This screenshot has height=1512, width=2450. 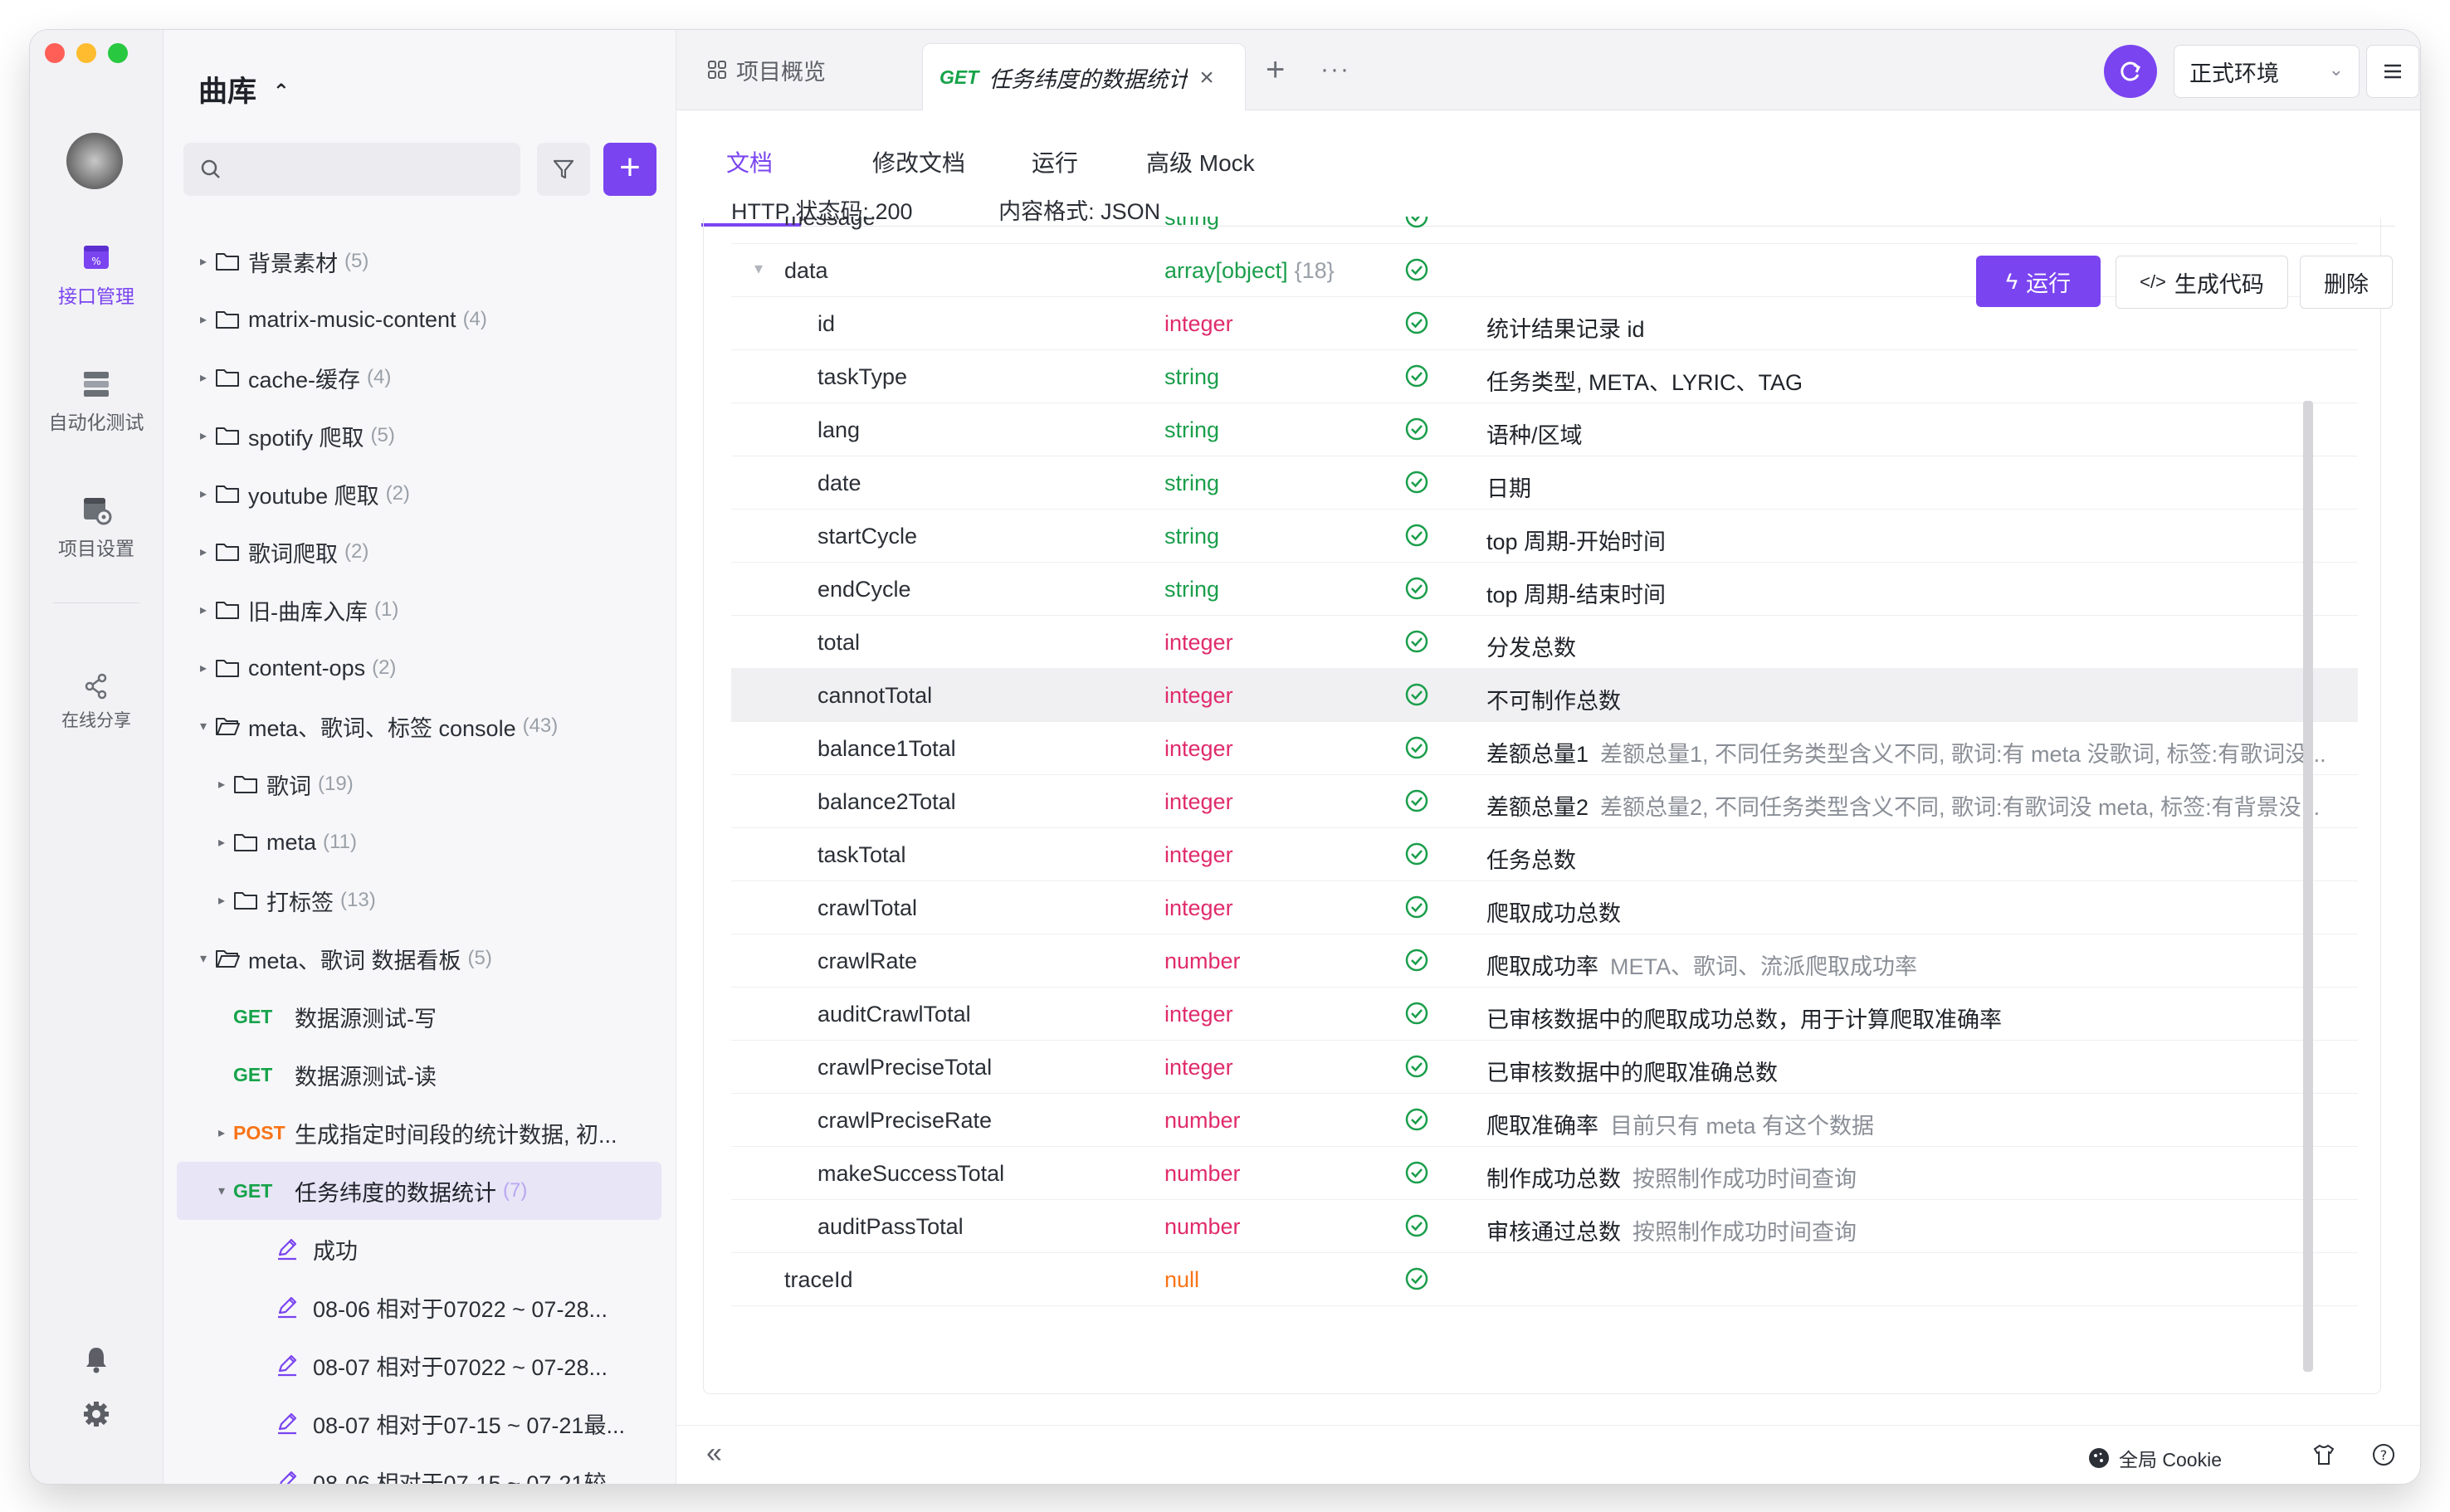 I want to click on field-name: auditPassTotal, so click(x=891, y=1226).